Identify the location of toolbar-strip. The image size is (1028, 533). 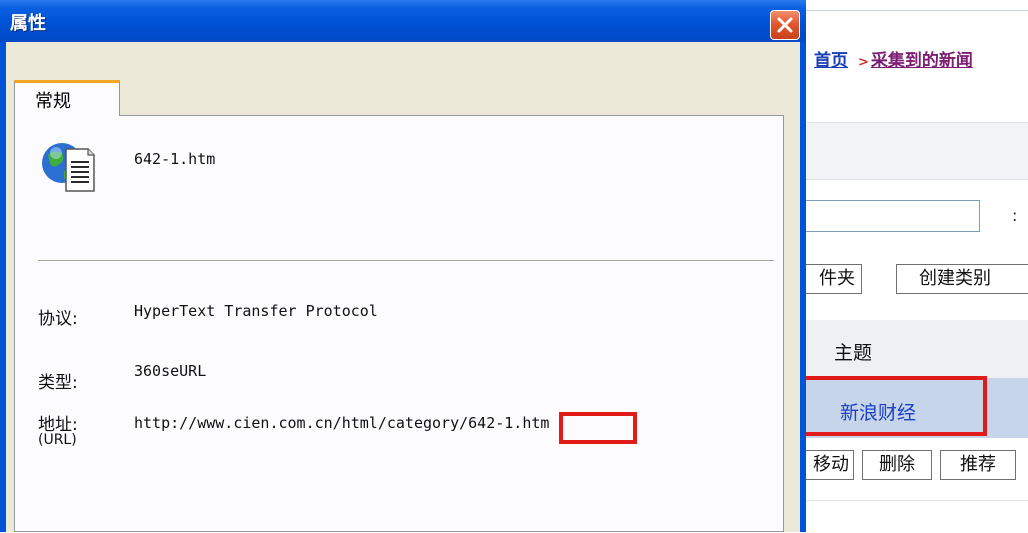
(914, 151).